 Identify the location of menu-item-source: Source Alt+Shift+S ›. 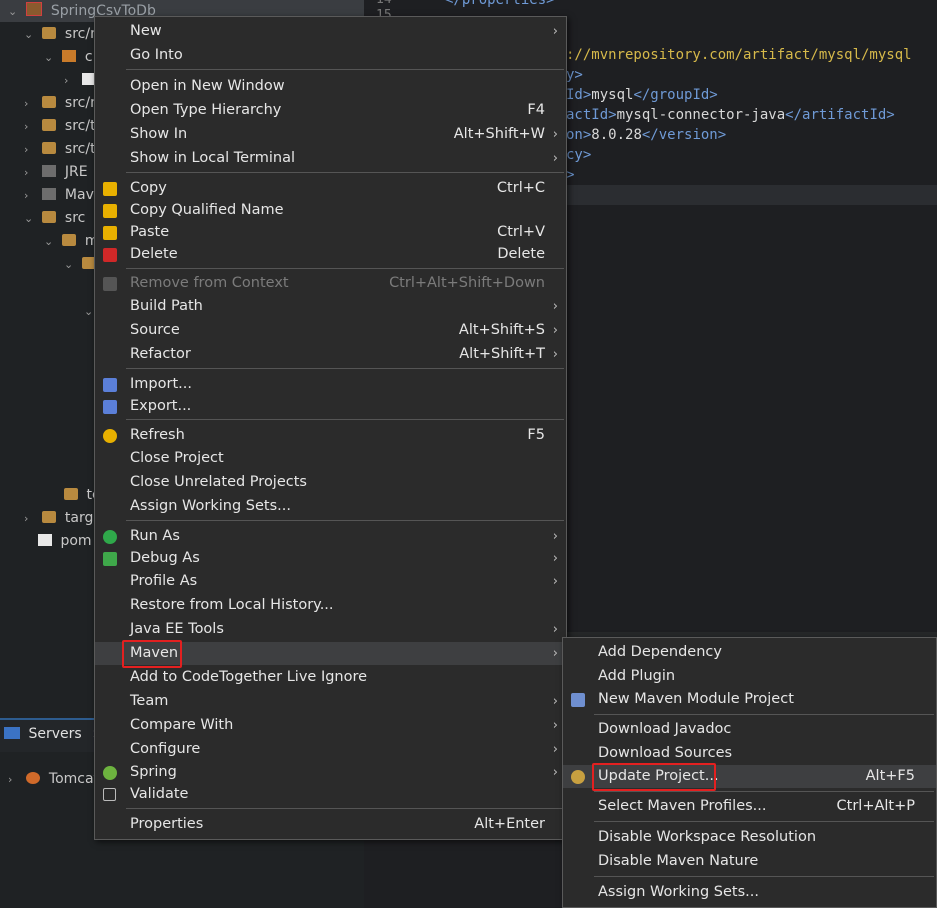
(330, 330).